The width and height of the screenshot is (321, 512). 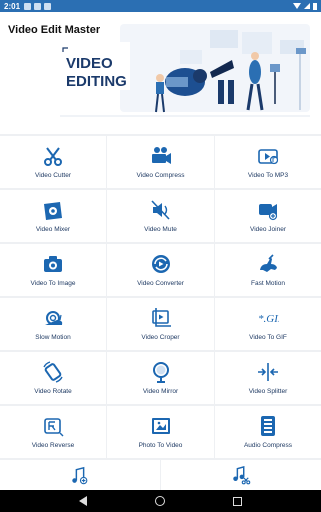 I want to click on navigation-bar, so click(x=160, y=501).